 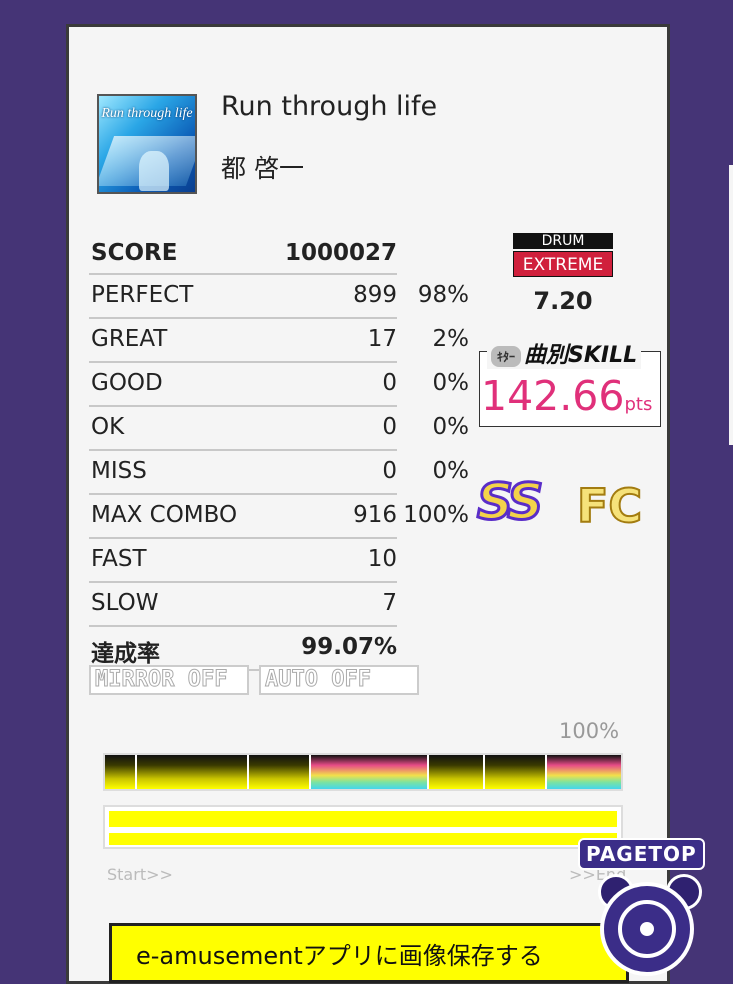 What do you see at coordinates (443, 295) in the screenshot?
I see `stat-percent: 98%` at bounding box center [443, 295].